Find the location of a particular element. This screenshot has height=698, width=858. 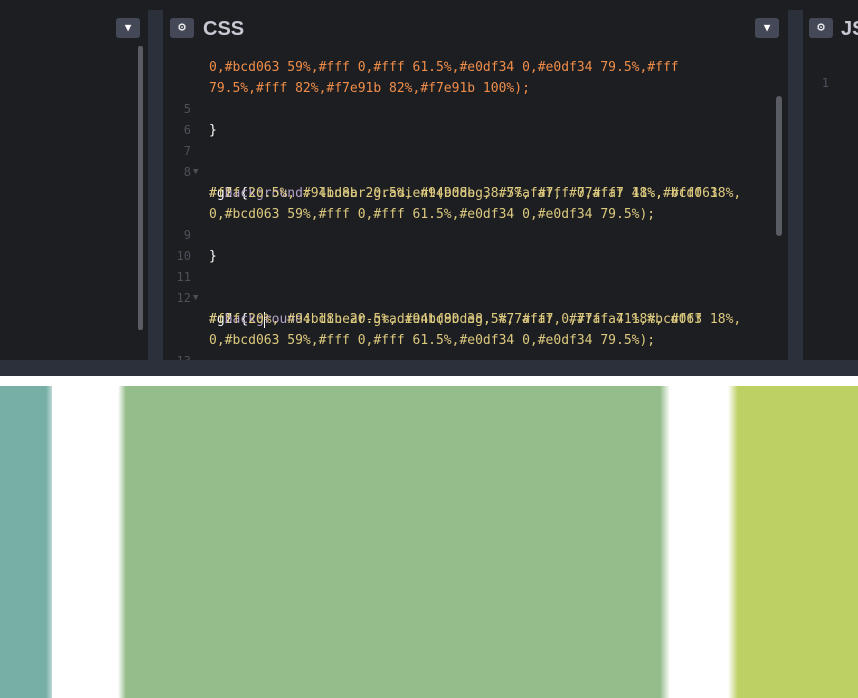

editor-resize-bar is located at coordinates (429, 368).